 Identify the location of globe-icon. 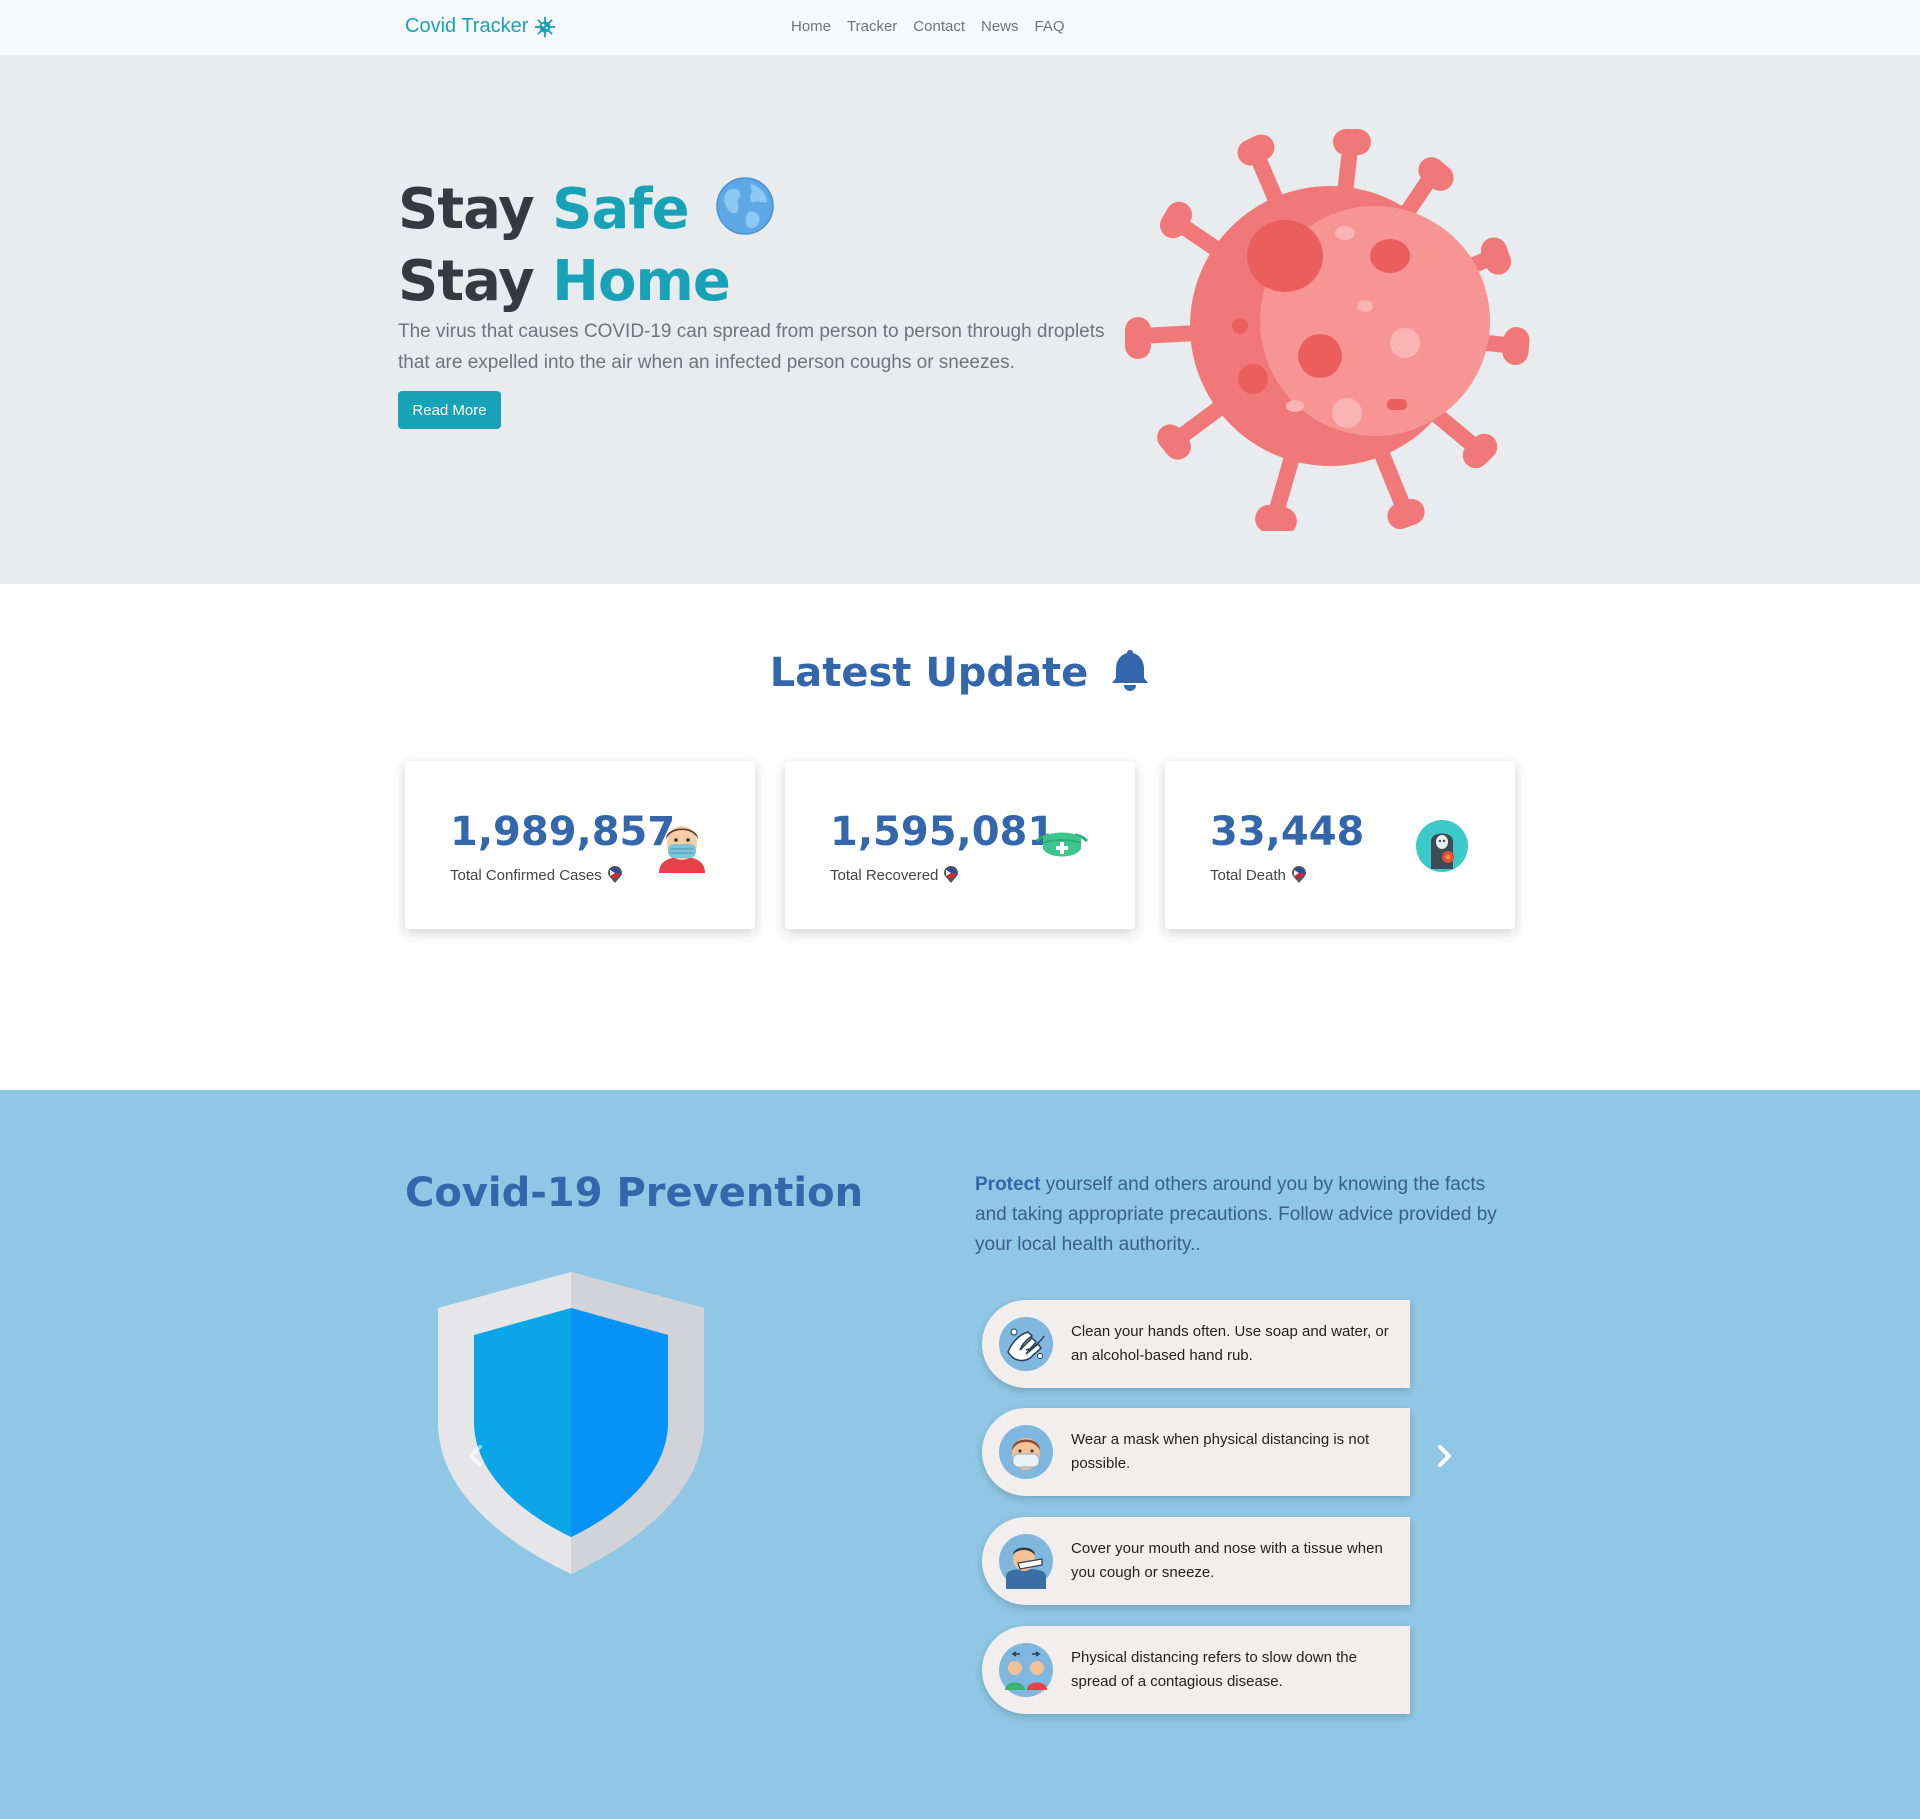
(745, 206).